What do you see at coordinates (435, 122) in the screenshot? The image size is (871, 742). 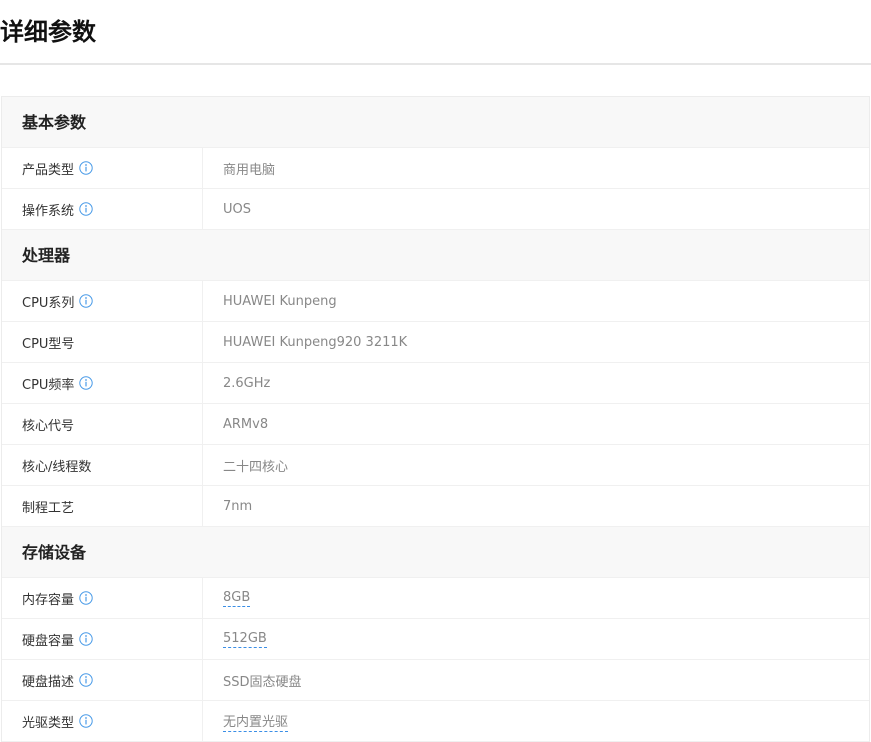 I see `section-header-basic: 基本参数` at bounding box center [435, 122].